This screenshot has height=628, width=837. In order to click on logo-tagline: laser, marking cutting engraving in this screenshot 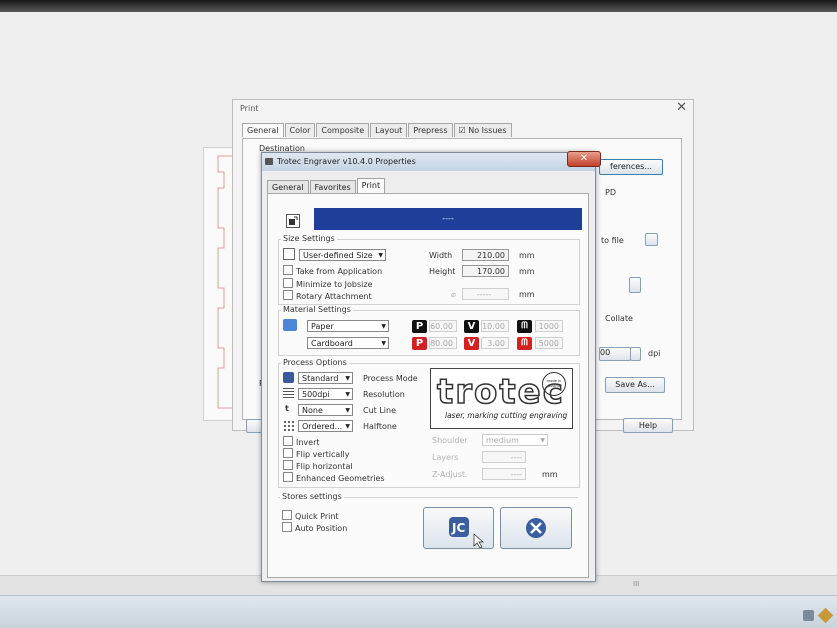, I will do `click(506, 415)`.